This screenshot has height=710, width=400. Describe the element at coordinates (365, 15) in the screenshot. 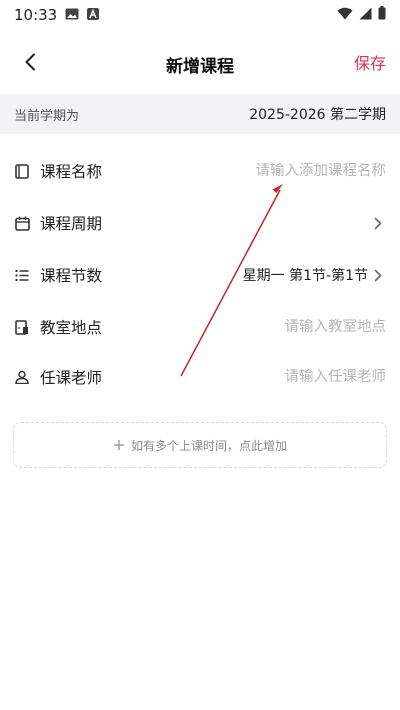

I see `signal-icon` at that location.